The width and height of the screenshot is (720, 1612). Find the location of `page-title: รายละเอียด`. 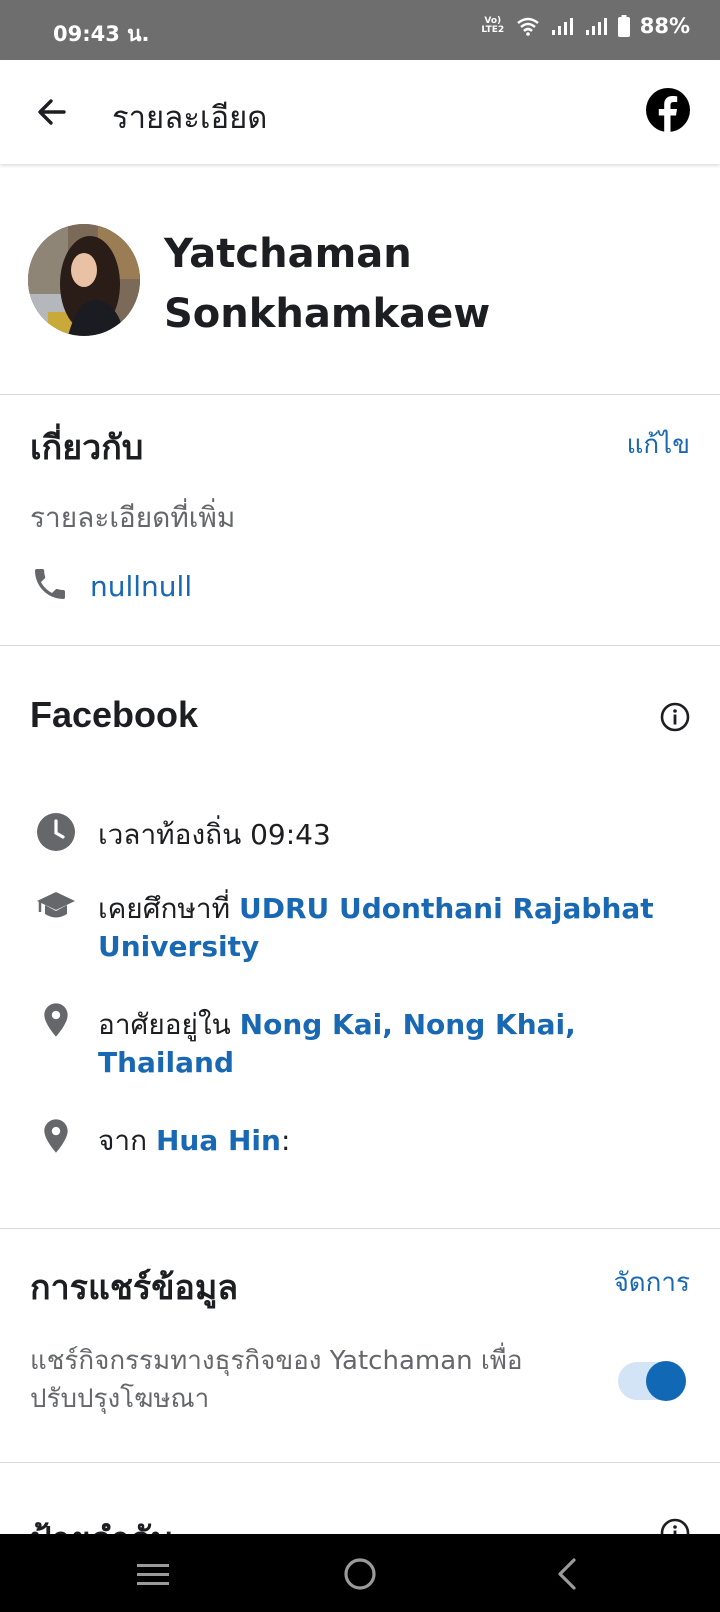

page-title: รายละเอียด is located at coordinates (190, 118).